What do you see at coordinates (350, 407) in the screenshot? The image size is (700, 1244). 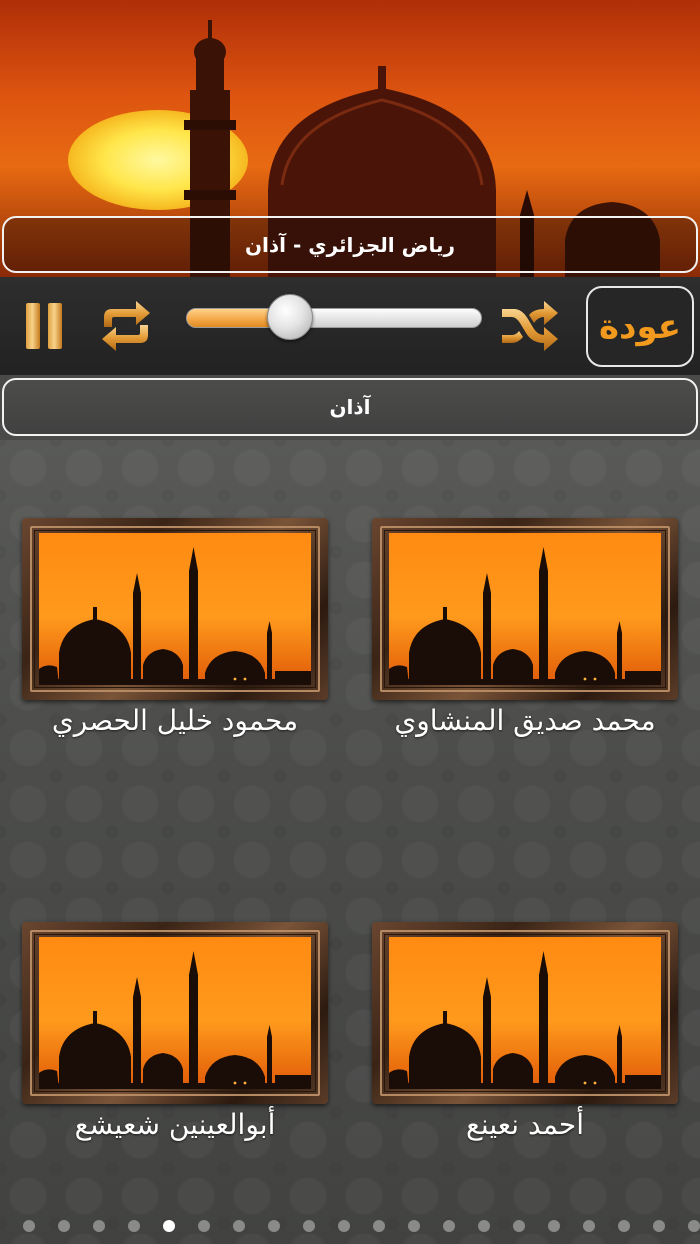 I see `category-title: آذان` at bounding box center [350, 407].